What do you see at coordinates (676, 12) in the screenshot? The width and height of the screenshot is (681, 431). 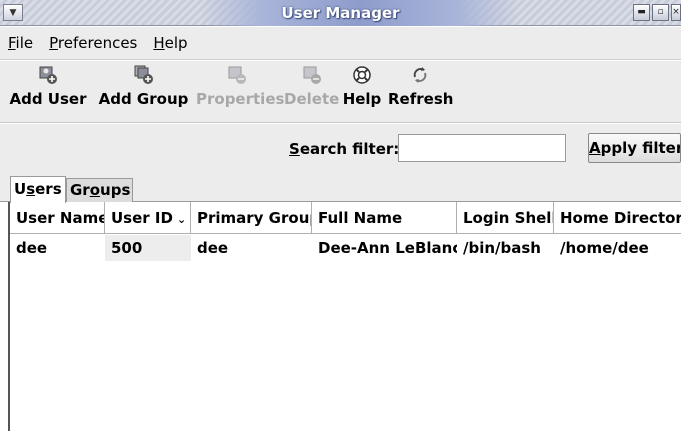 I see `close-icon: ×` at bounding box center [676, 12].